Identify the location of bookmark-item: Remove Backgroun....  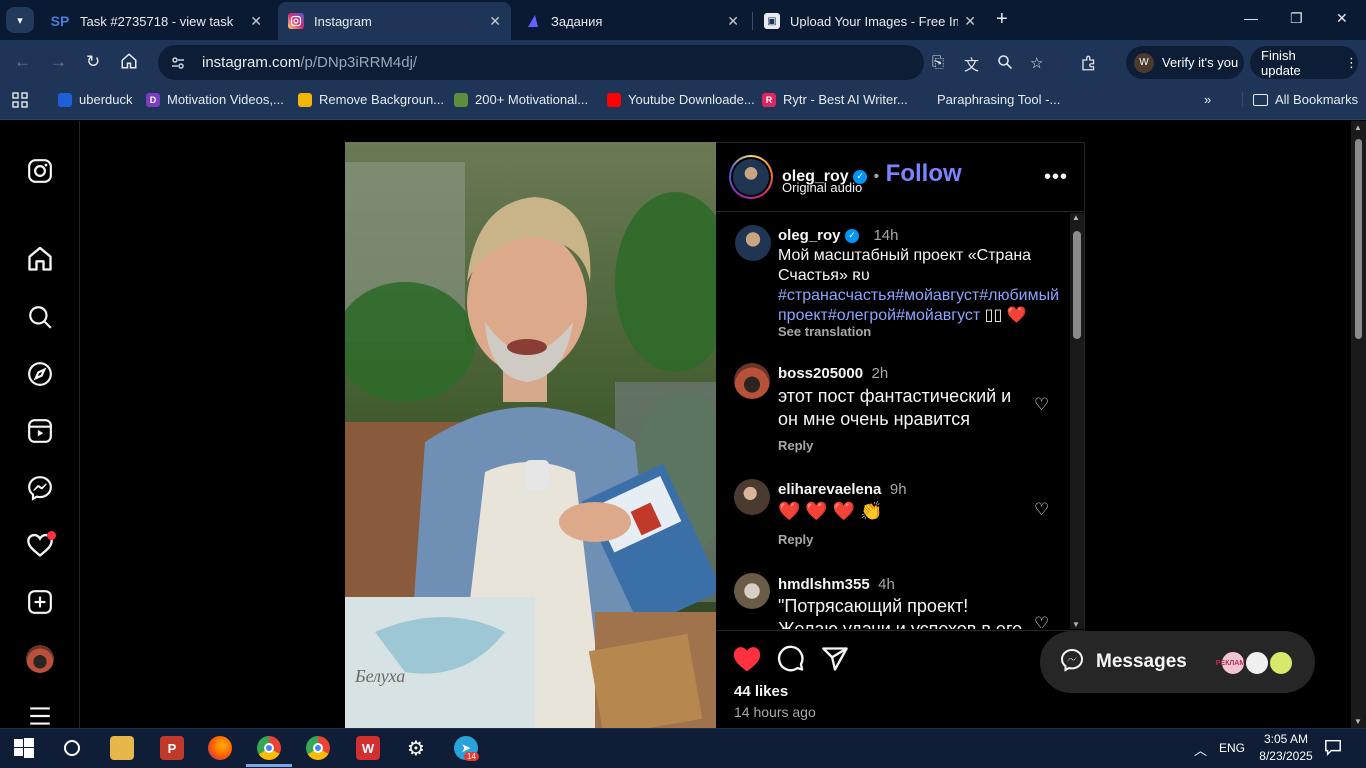
(371, 99).